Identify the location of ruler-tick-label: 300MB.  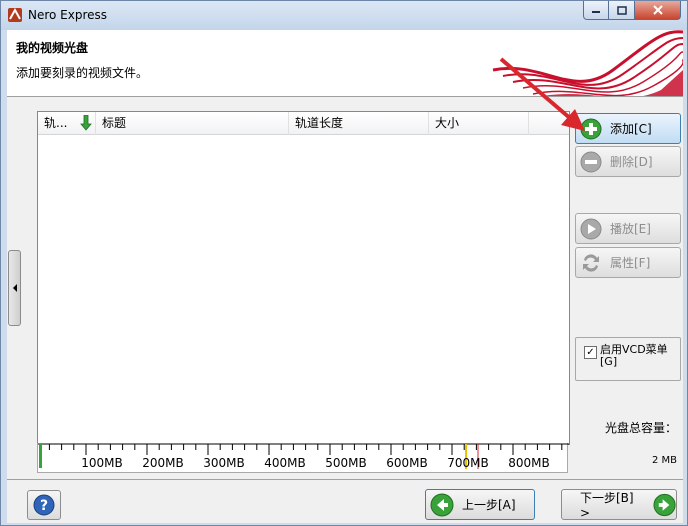
(224, 463).